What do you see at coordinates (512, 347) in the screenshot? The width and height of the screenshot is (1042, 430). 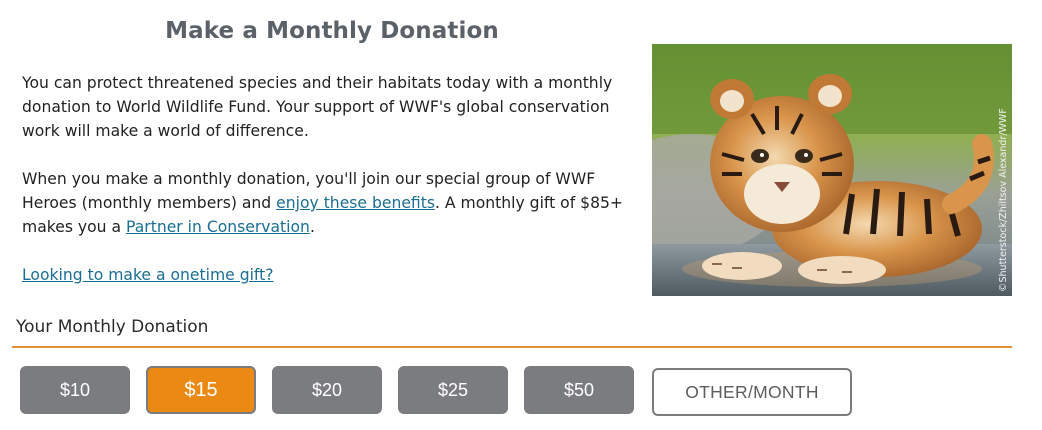 I see `section-divider` at bounding box center [512, 347].